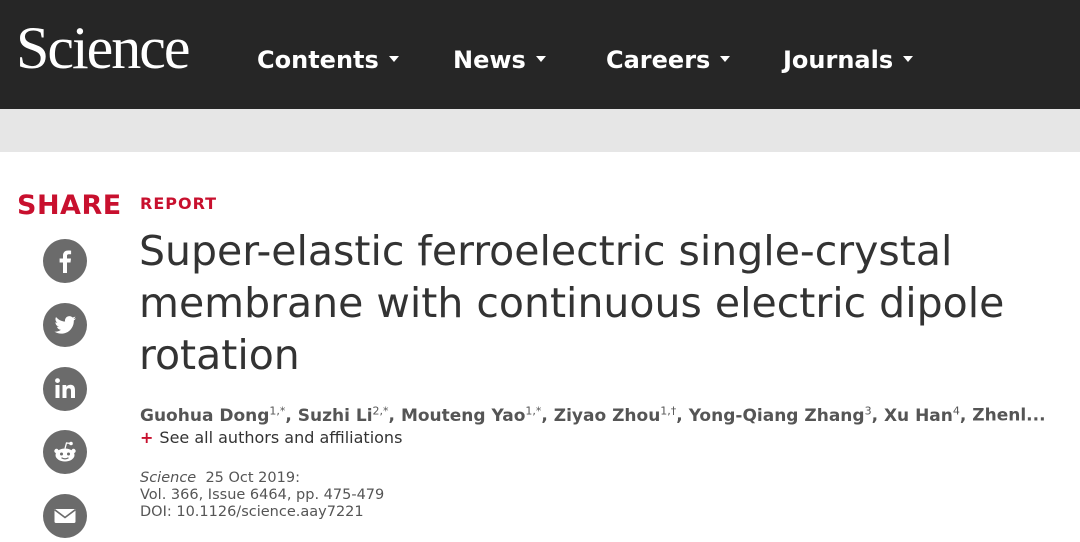 This screenshot has height=542, width=1080. Describe the element at coordinates (489, 60) in the screenshot. I see `nav-news-label: News` at that location.